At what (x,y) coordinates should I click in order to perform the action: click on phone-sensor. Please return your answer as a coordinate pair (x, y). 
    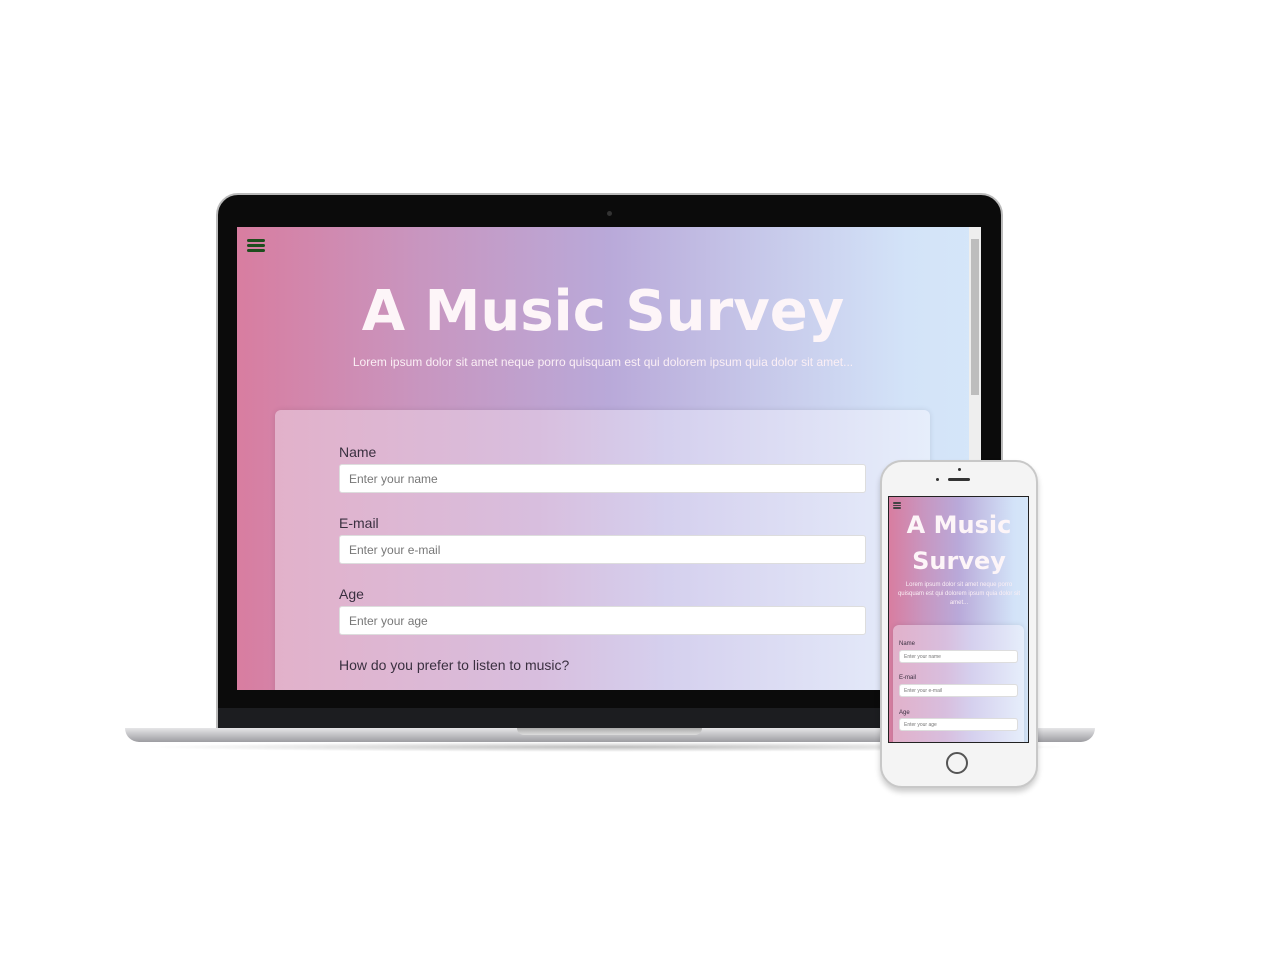
    Looking at the image, I should click on (937, 479).